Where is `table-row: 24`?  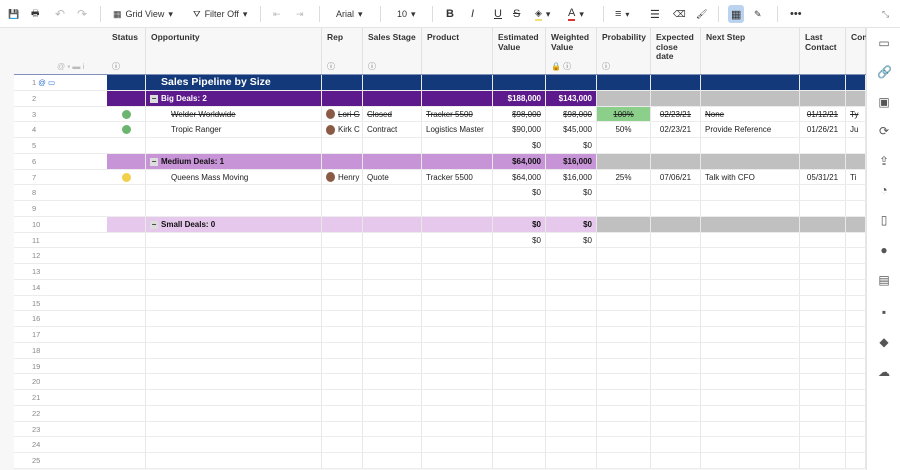
table-row: 24 is located at coordinates (440, 445).